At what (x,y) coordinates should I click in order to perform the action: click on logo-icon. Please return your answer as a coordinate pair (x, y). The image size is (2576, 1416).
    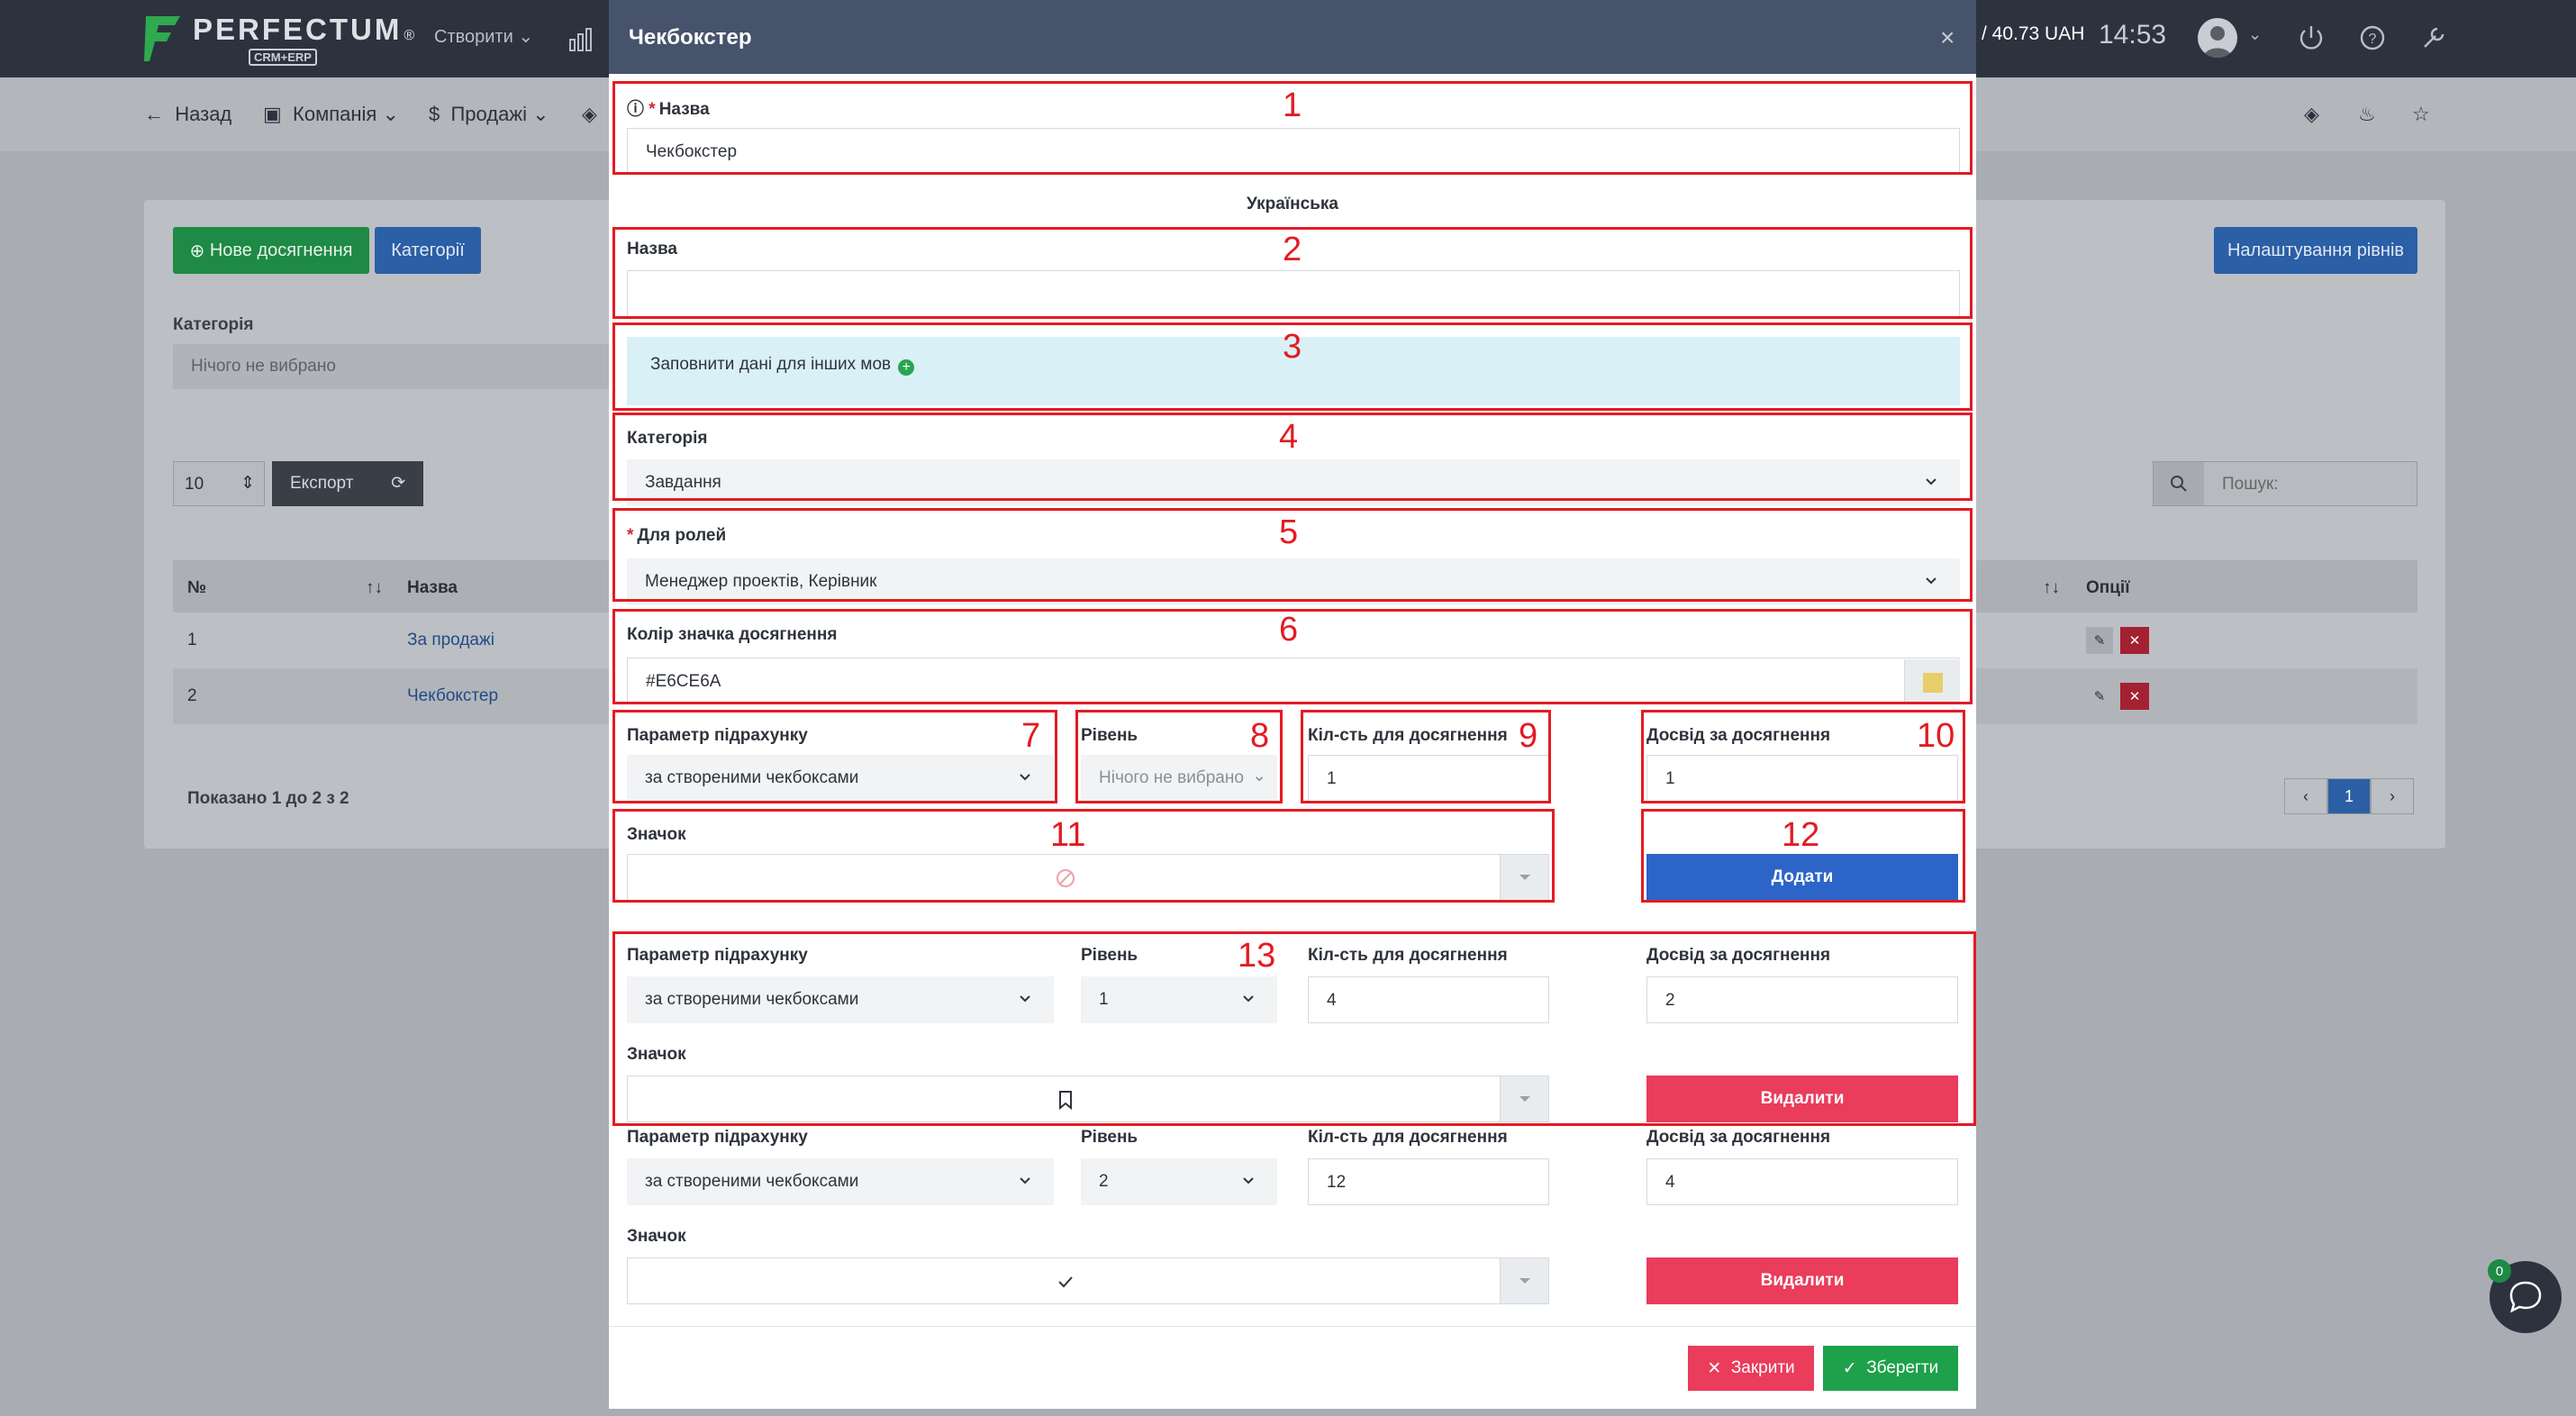
    Looking at the image, I should click on (162, 38).